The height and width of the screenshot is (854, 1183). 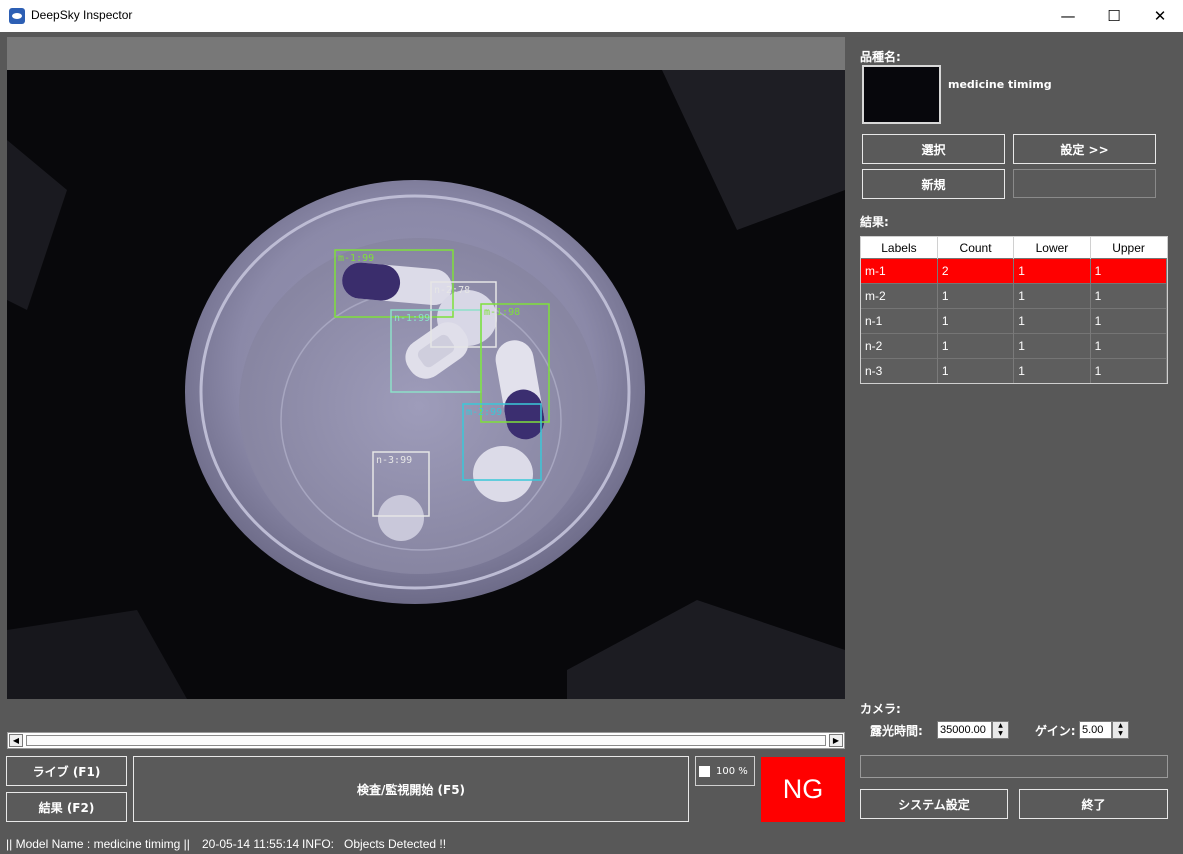 What do you see at coordinates (1014, 766) in the screenshot?
I see `status-message-field` at bounding box center [1014, 766].